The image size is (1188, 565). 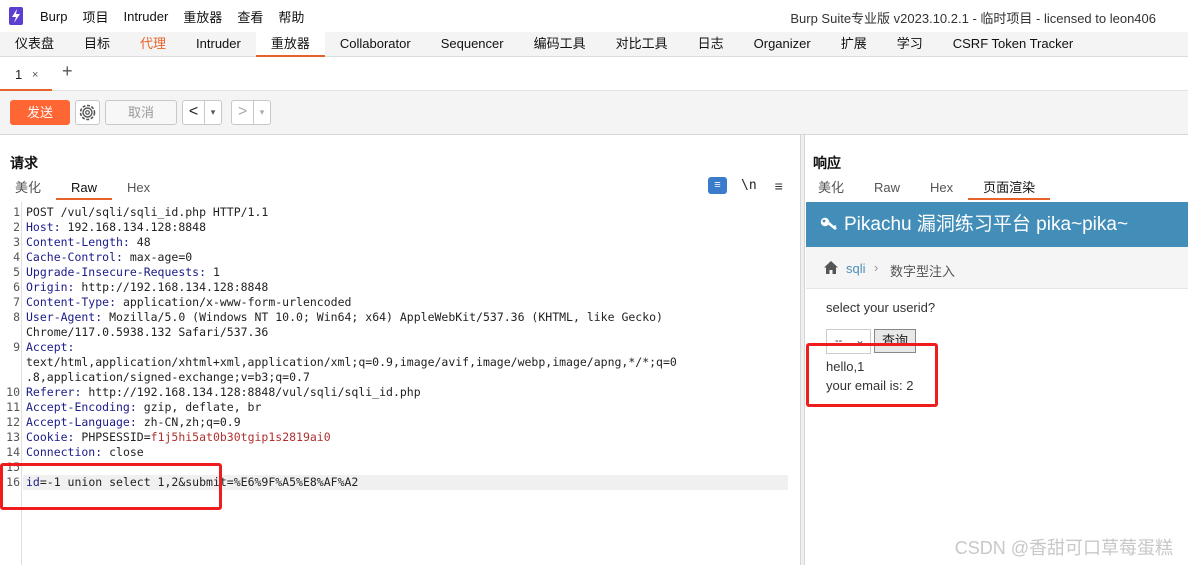 I want to click on request-line-text: Origin: http://192.168.134.128:8848, so click(x=147, y=287).